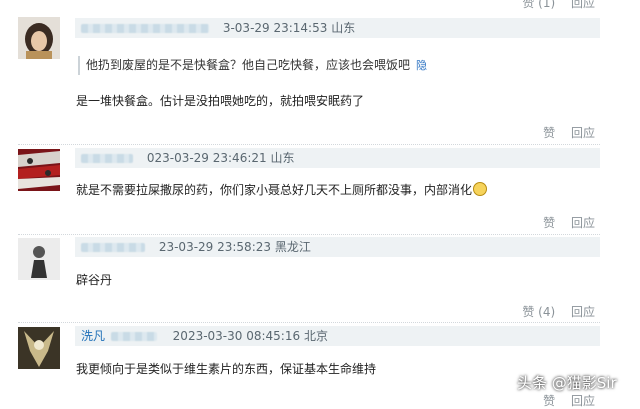 The width and height of the screenshot is (640, 409). Describe the element at coordinates (226, 369) in the screenshot. I see `comment-text: 我更倾向于是类似于维生素片的东西，保证基本生命维持` at that location.